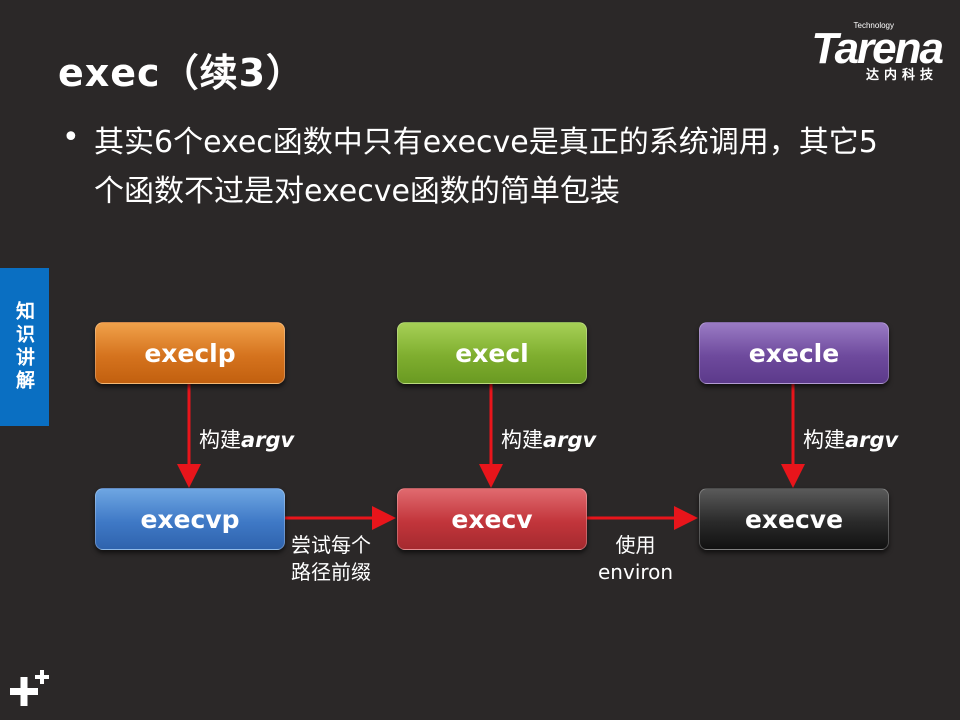 The height and width of the screenshot is (720, 960). I want to click on node-execvp: execvp, so click(190, 519).